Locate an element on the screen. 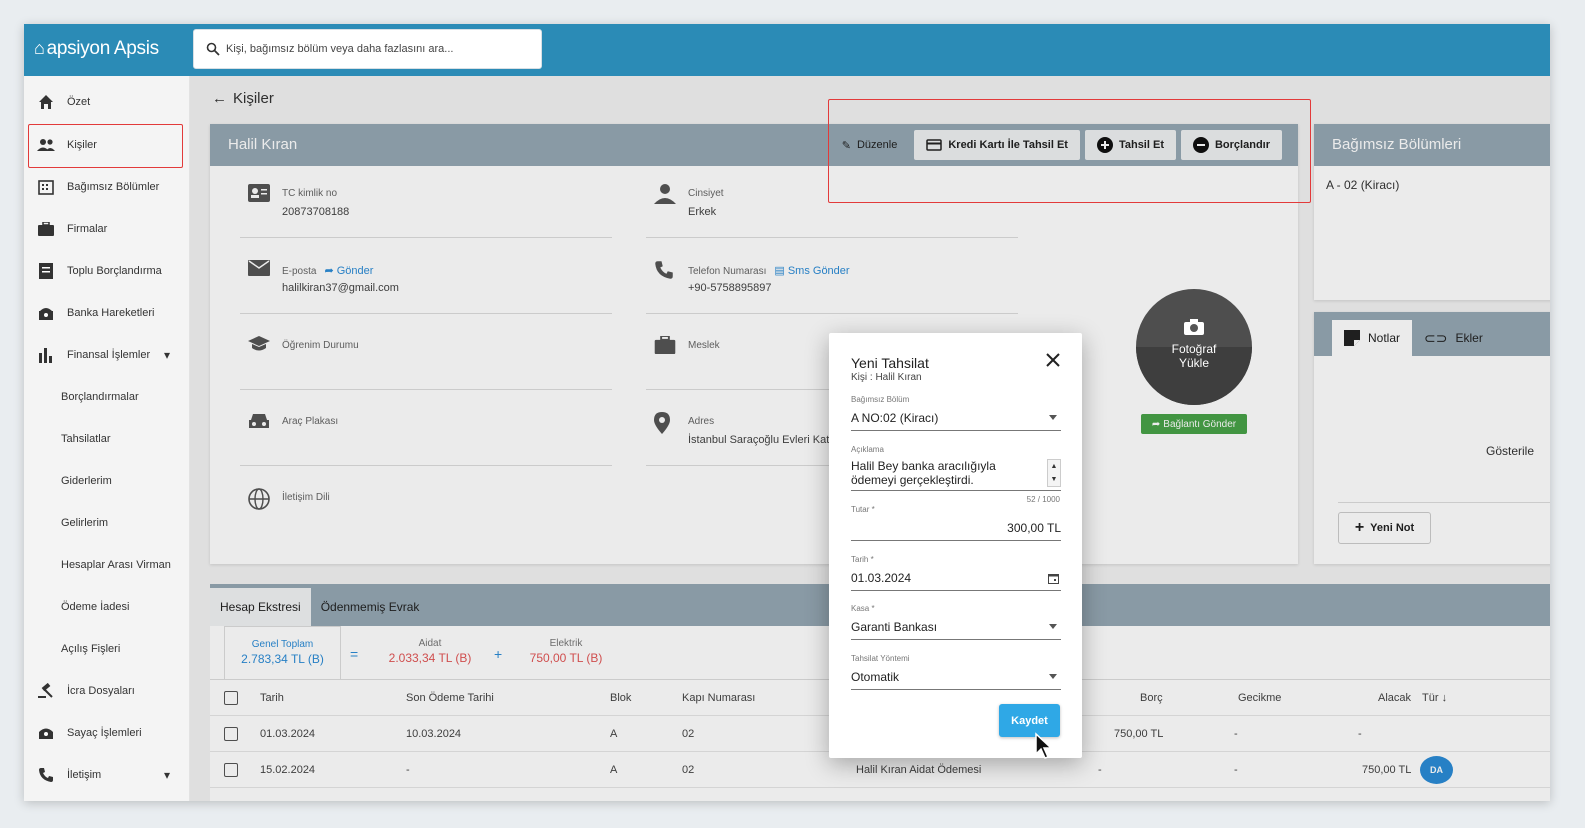 This screenshot has width=1585, height=828. units-card: Bağımsız Bölümleri A - 02 (Kiracı) is located at coordinates (1432, 212).